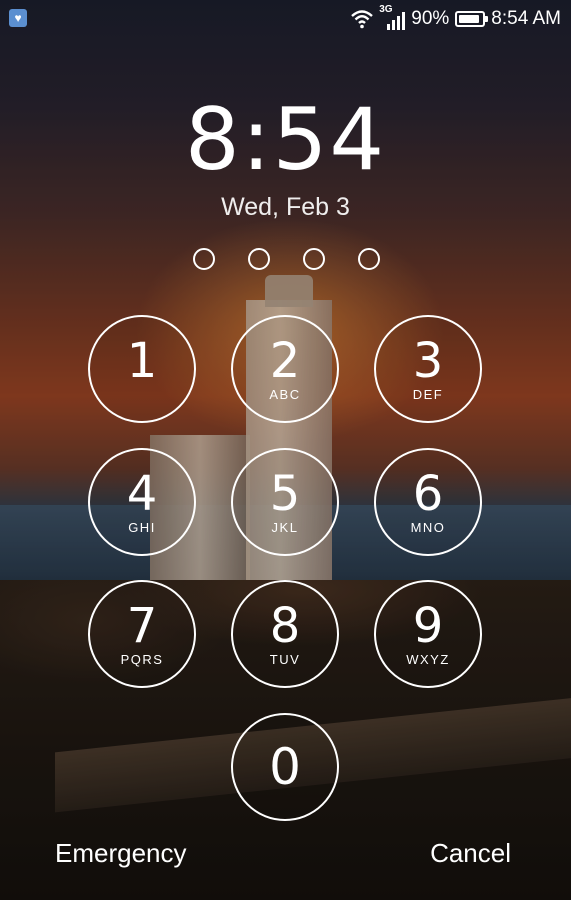  Describe the element at coordinates (526, 18) in the screenshot. I see `status-time: 8:54 AM` at that location.